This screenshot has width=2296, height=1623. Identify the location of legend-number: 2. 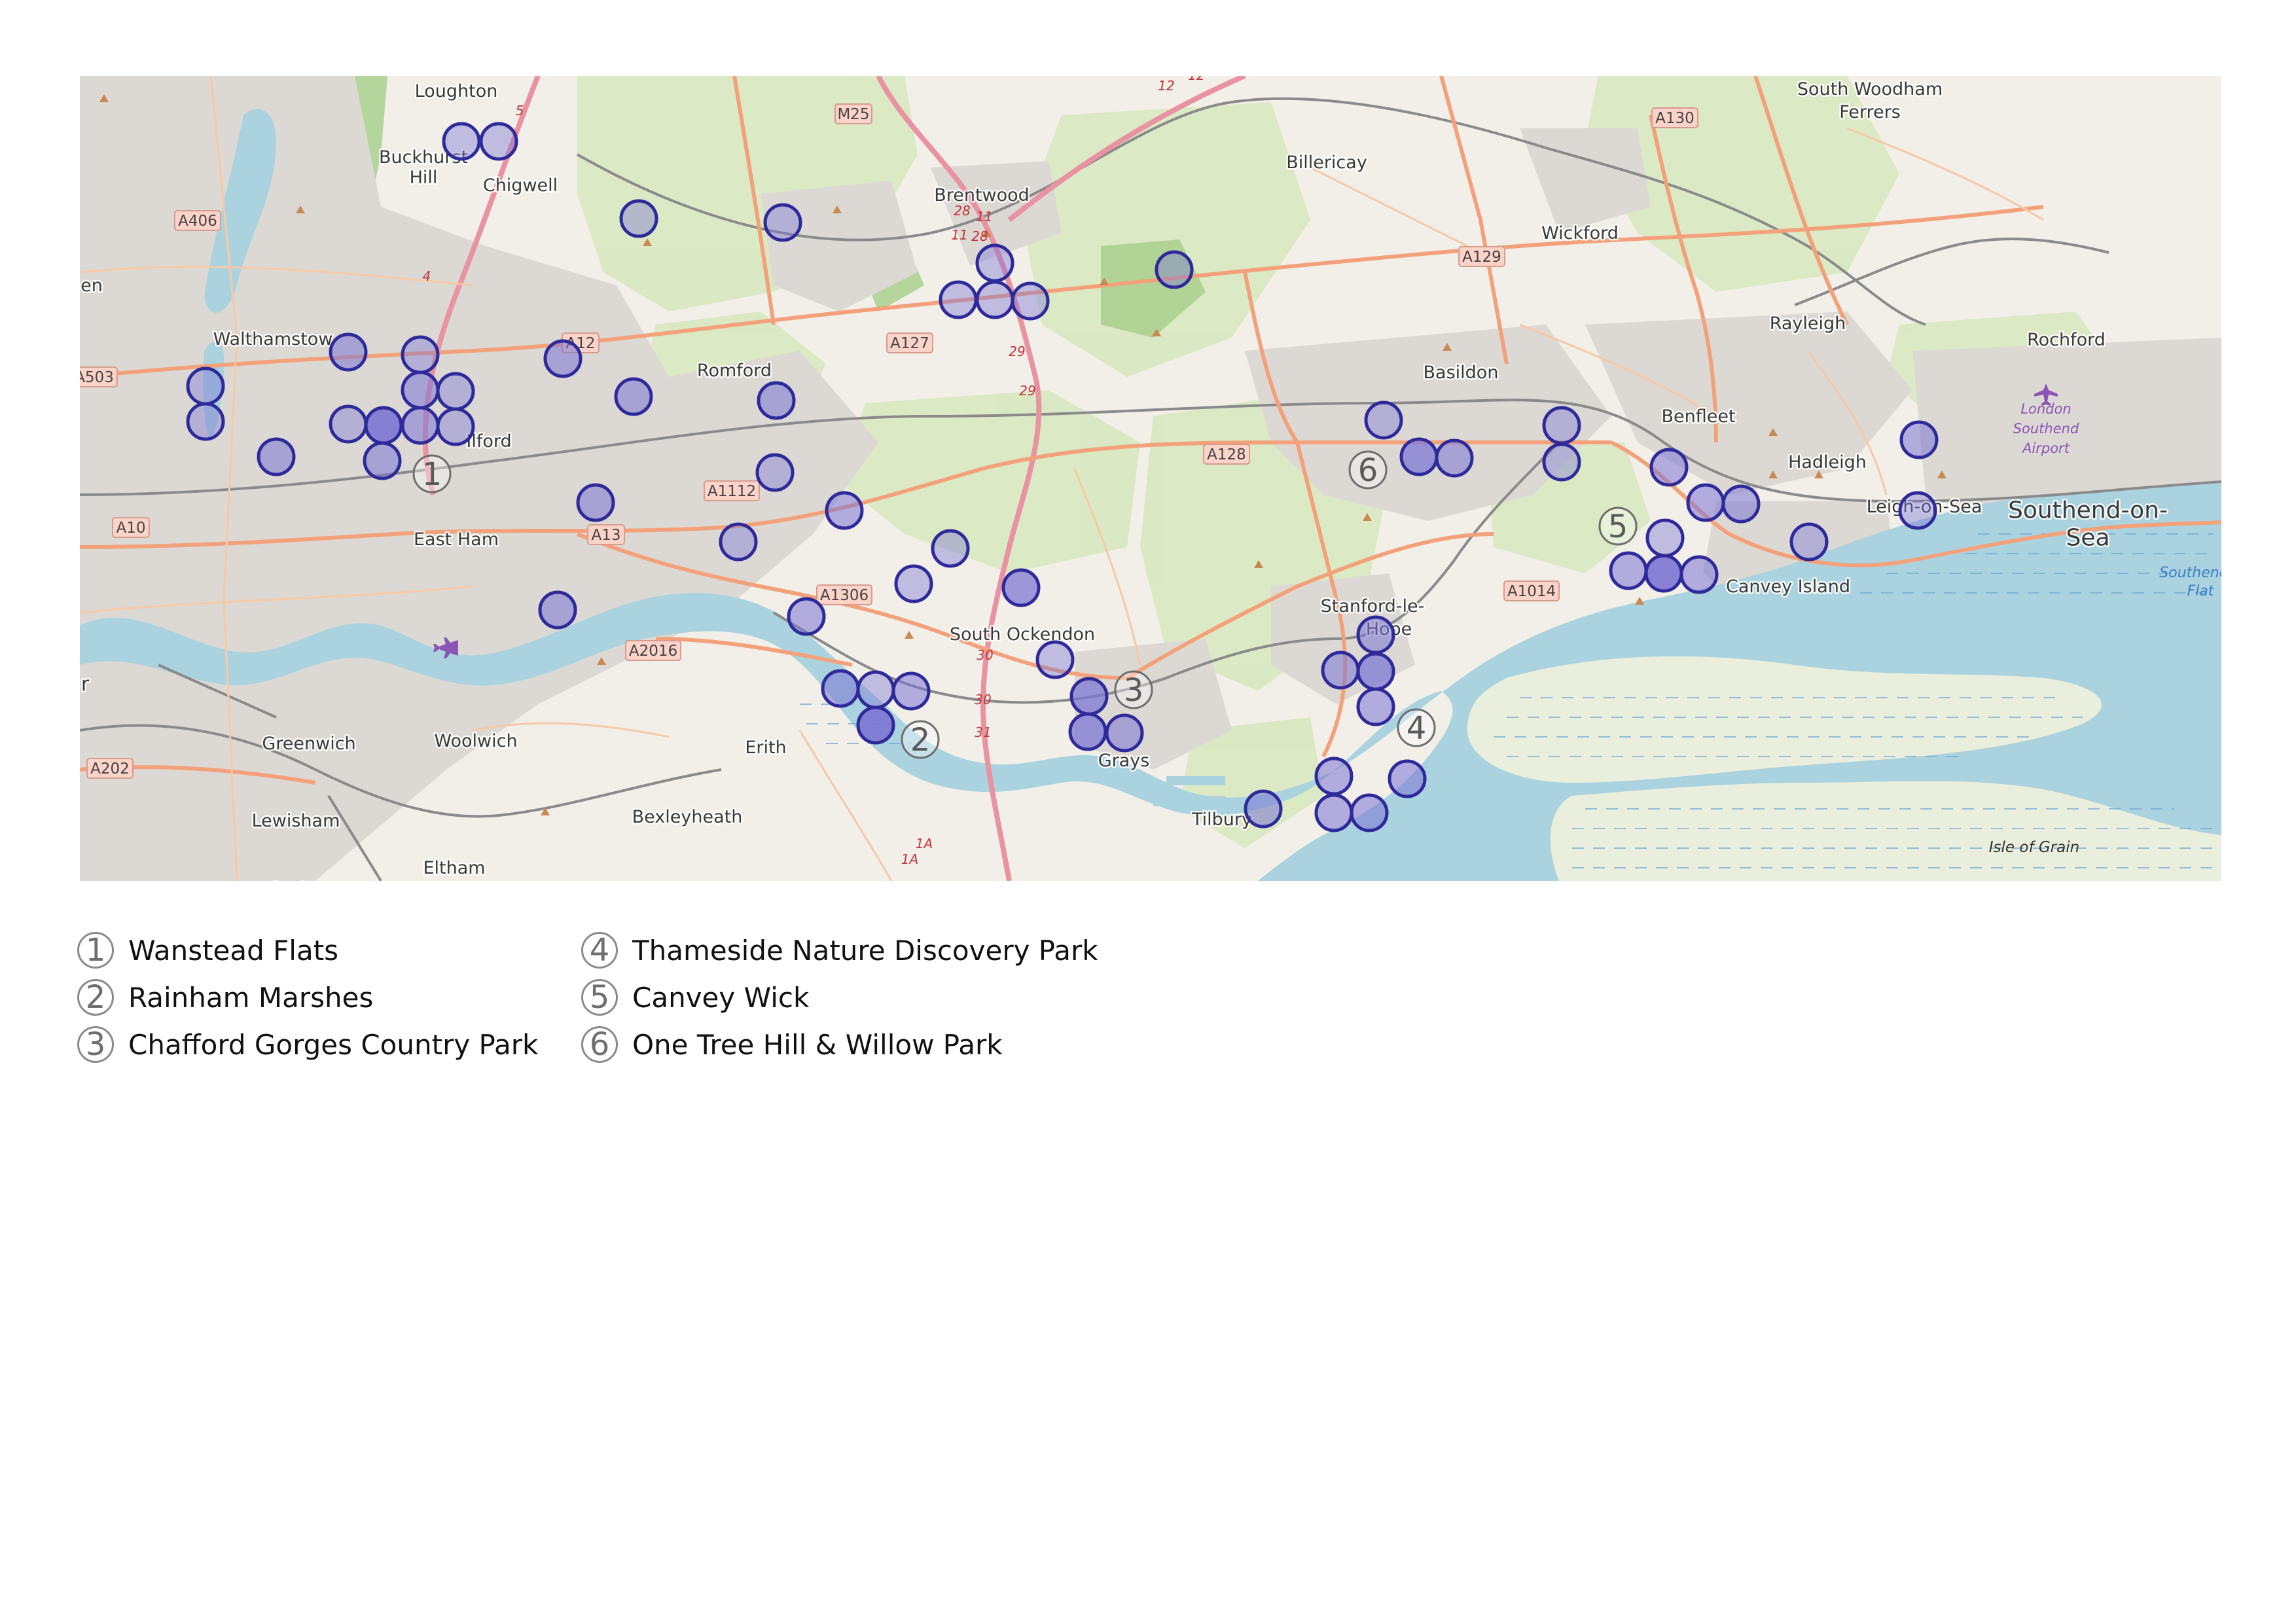
(96, 998).